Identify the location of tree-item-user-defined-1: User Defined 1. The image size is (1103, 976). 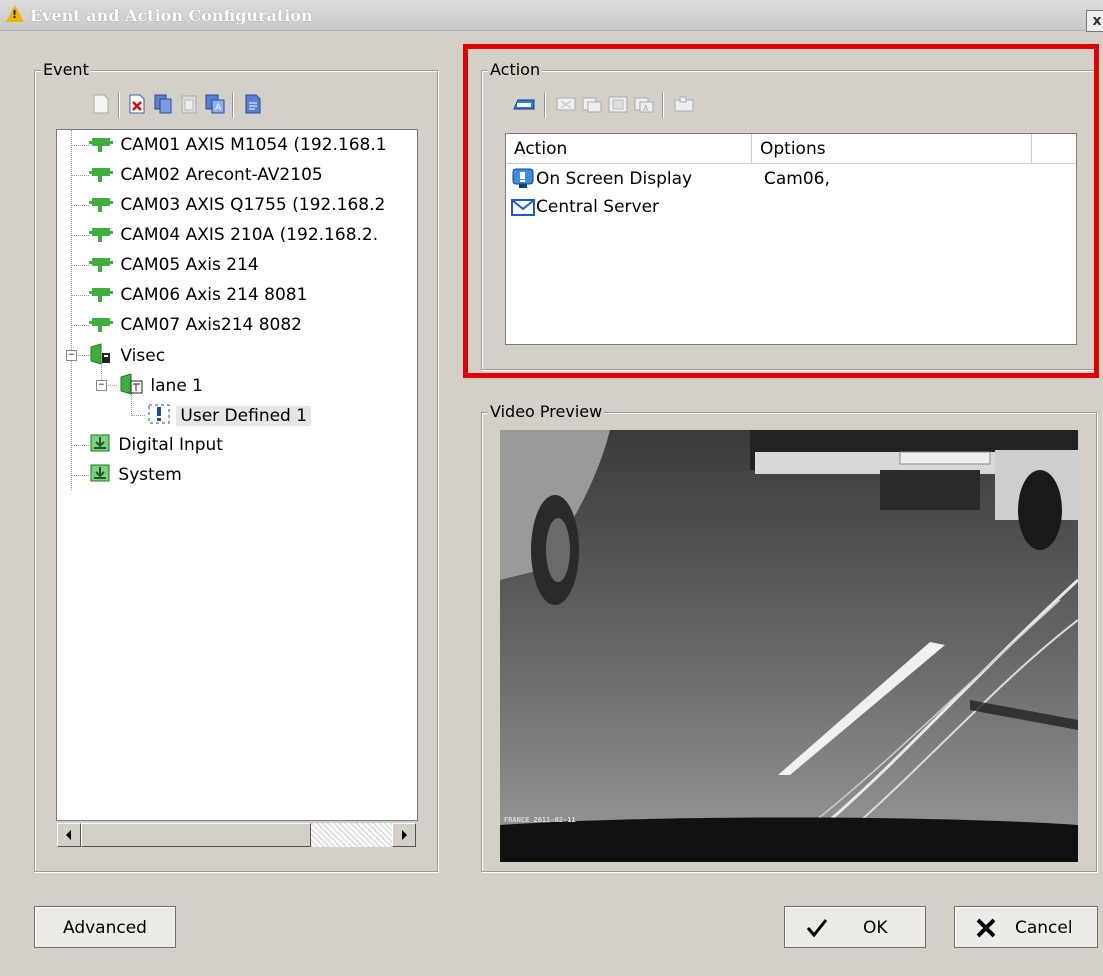
(229, 415).